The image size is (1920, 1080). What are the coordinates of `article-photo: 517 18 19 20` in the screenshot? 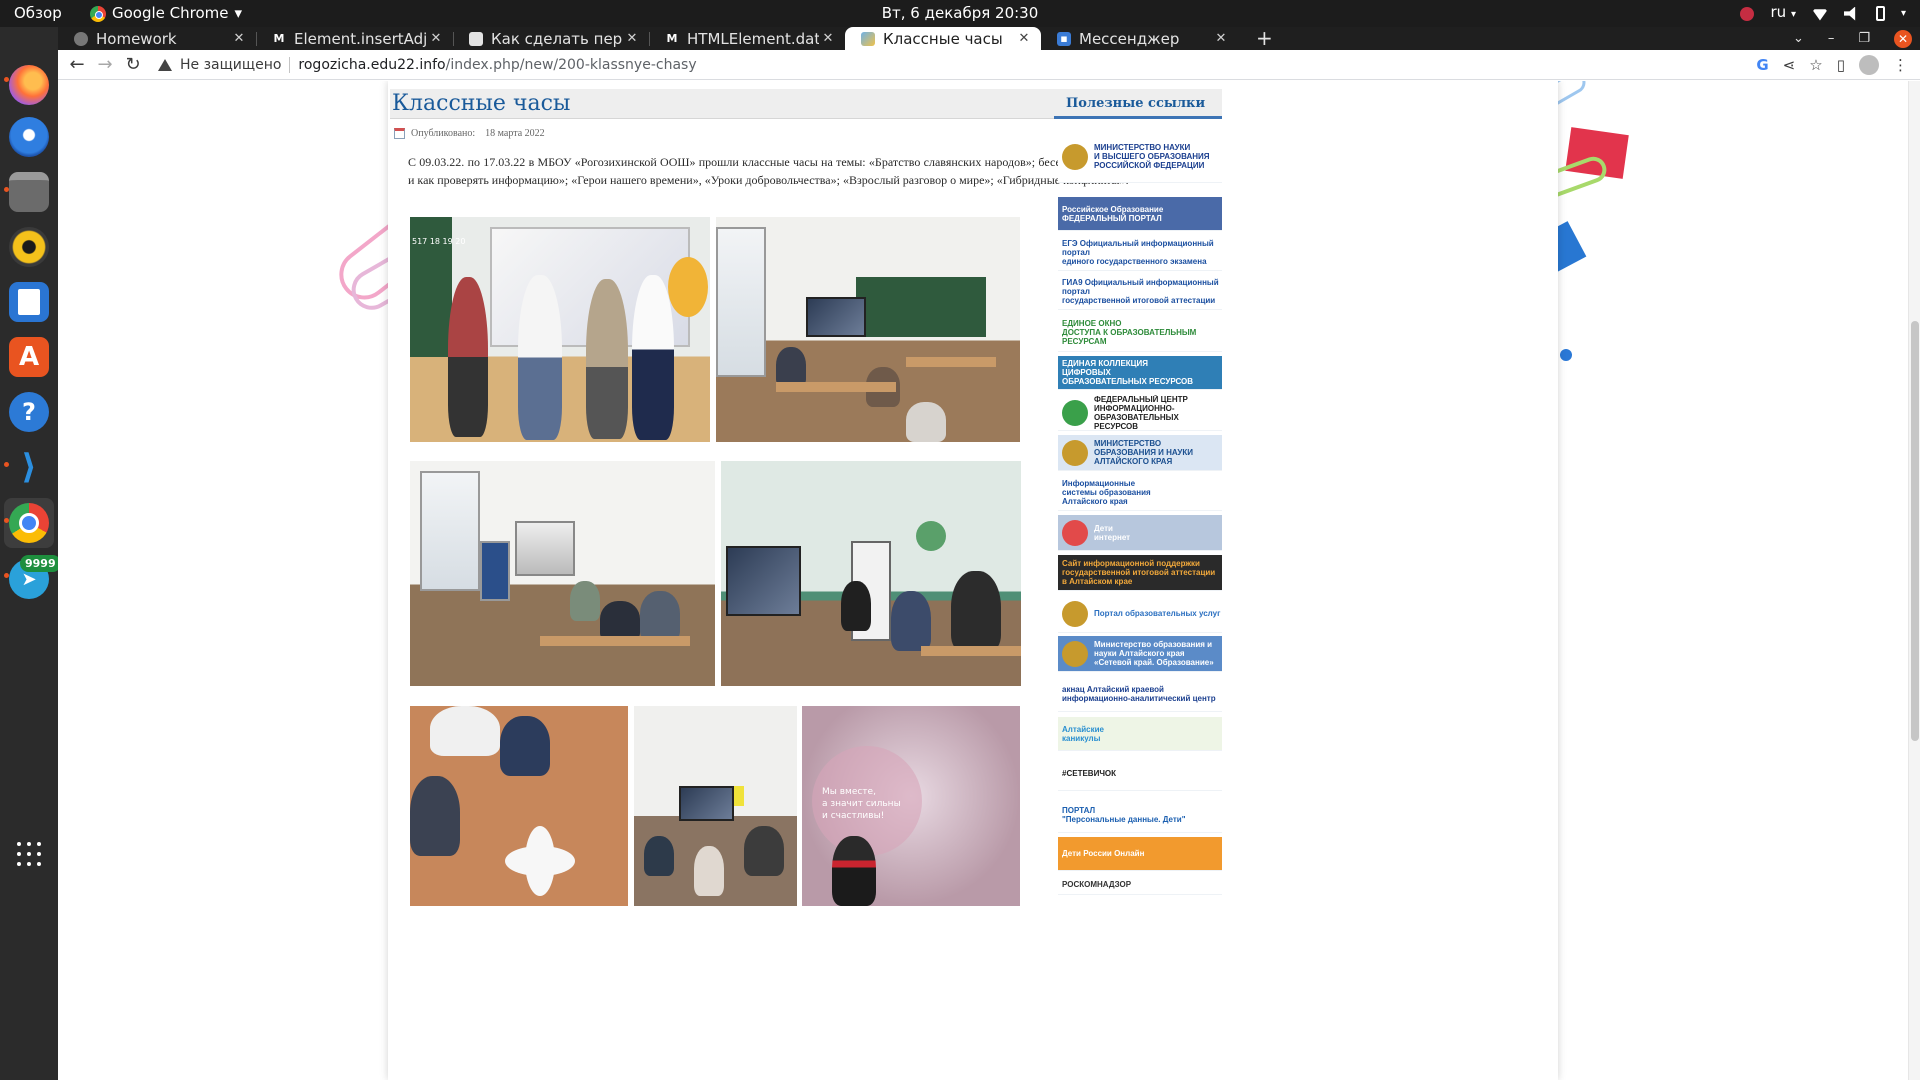 It's located at (560, 329).